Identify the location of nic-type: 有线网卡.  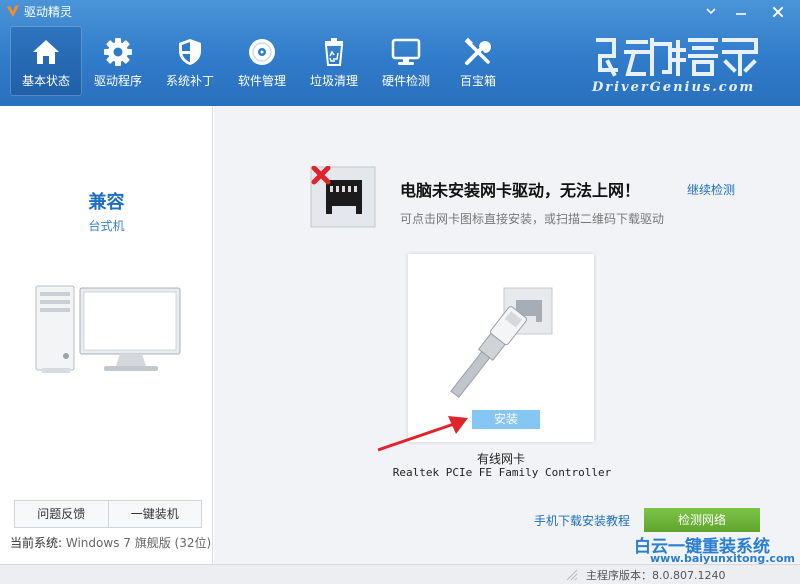
(500, 459).